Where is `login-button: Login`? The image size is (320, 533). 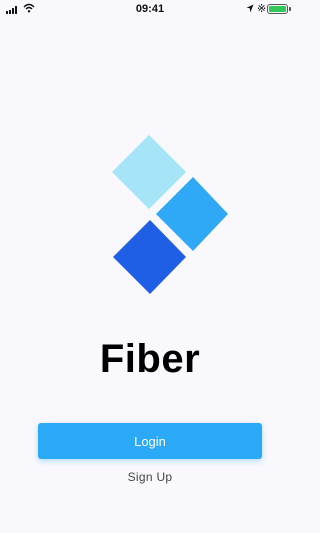 login-button: Login is located at coordinates (150, 441).